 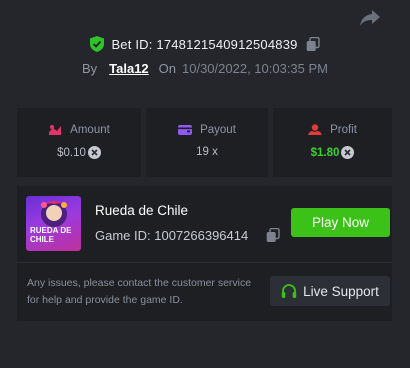 I want to click on bet-id: Bet ID: 1748121540912504839, so click(x=204, y=44).